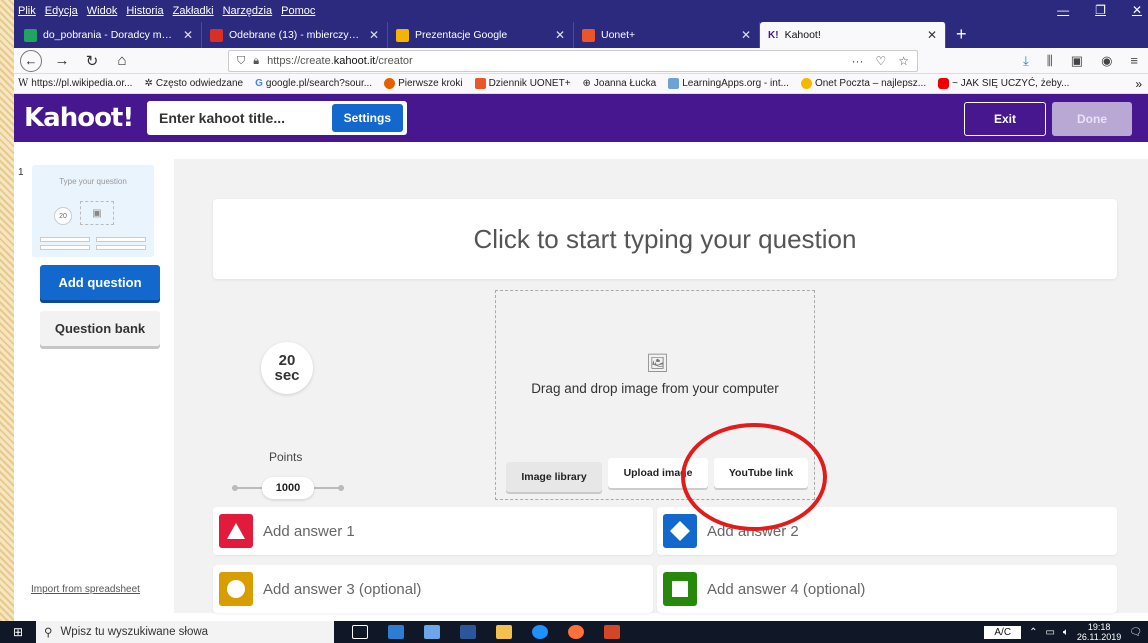 This screenshot has height=643, width=1148. I want to click on gear-icon: ✲, so click(148, 83).